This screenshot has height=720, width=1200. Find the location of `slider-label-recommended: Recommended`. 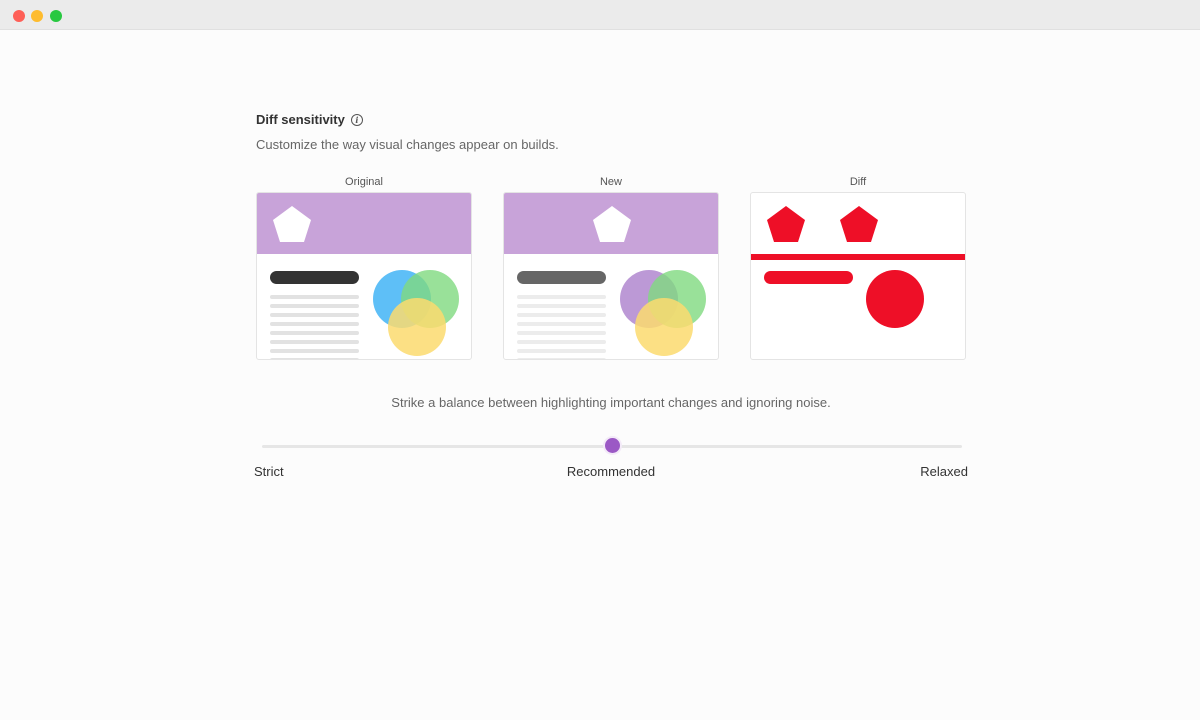

slider-label-recommended: Recommended is located at coordinates (600, 471).